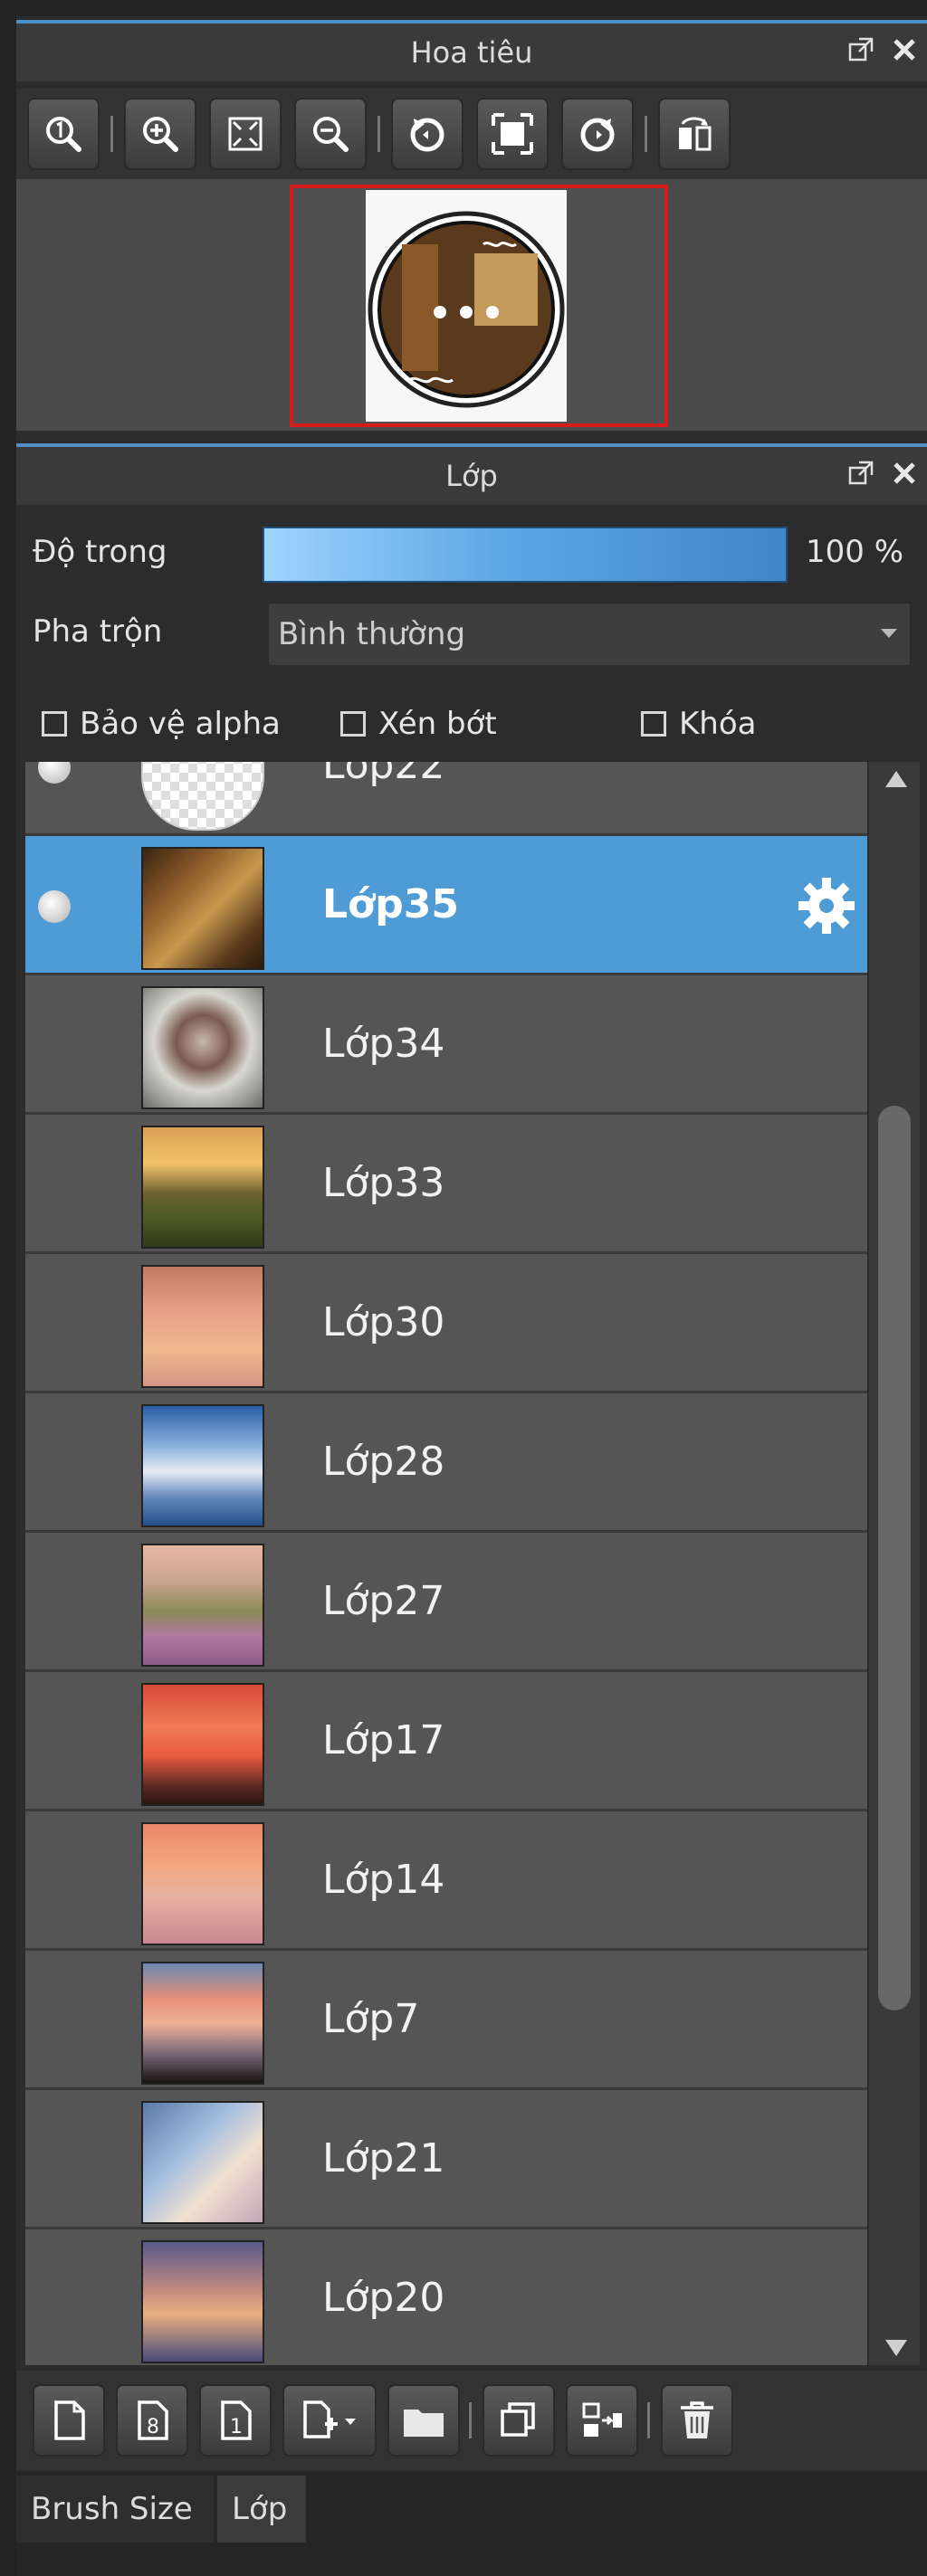 This screenshot has width=927, height=2576. I want to click on layer-row: Lớp28, so click(446, 1463).